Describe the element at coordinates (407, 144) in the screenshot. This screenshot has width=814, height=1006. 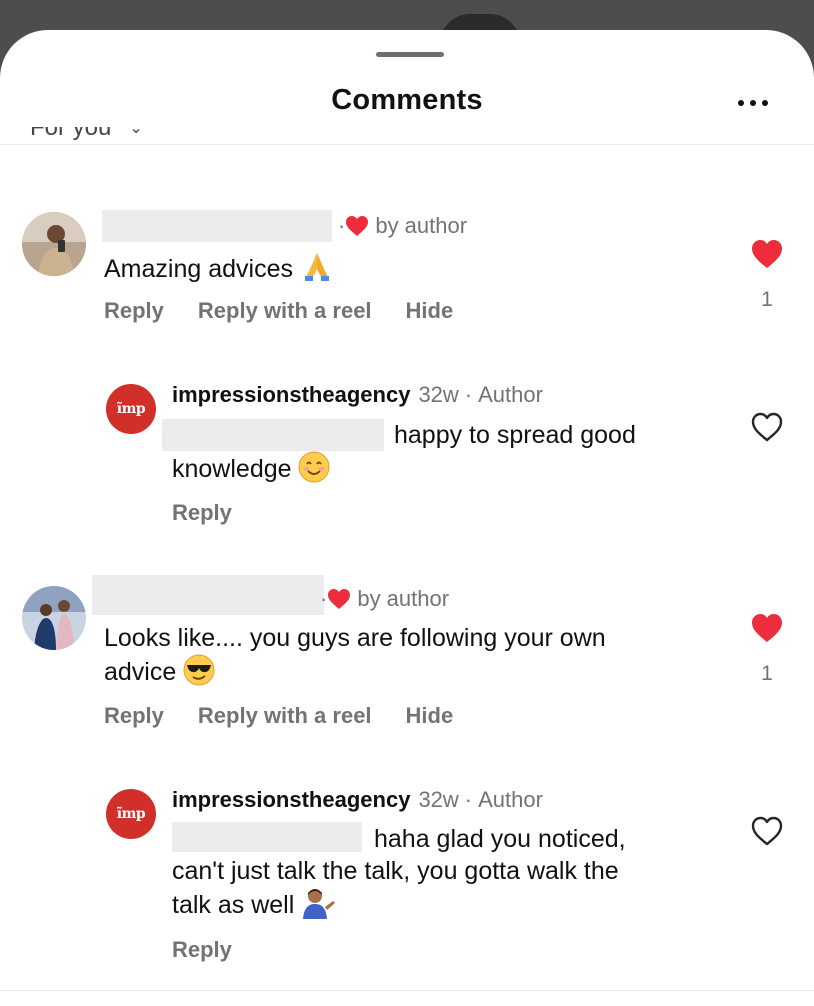
I see `header-divider` at that location.